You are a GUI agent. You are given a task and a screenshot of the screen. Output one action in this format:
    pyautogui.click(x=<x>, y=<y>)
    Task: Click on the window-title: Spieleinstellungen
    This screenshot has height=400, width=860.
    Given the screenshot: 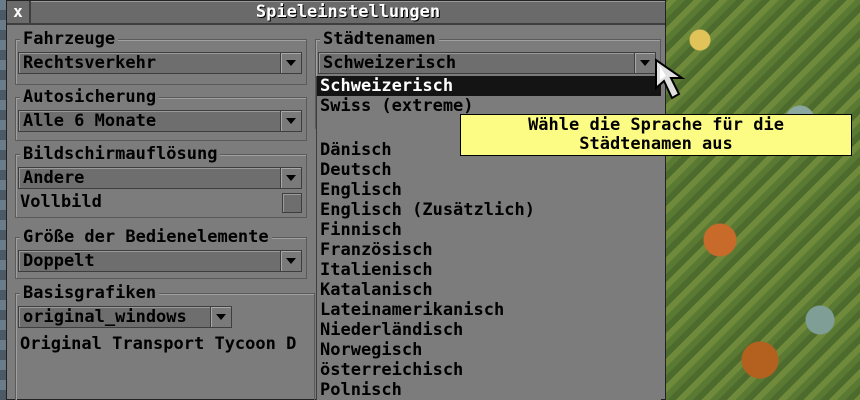 What is the action you would take?
    pyautogui.click(x=348, y=12)
    